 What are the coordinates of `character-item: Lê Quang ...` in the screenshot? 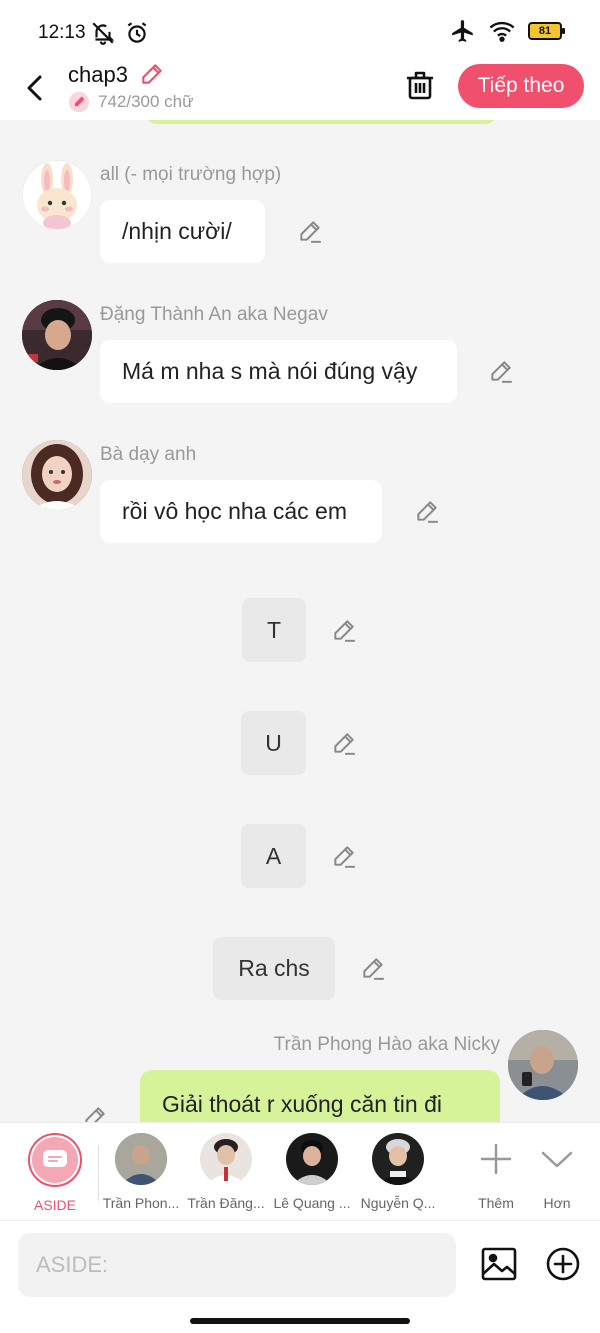 It's located at (312, 1172).